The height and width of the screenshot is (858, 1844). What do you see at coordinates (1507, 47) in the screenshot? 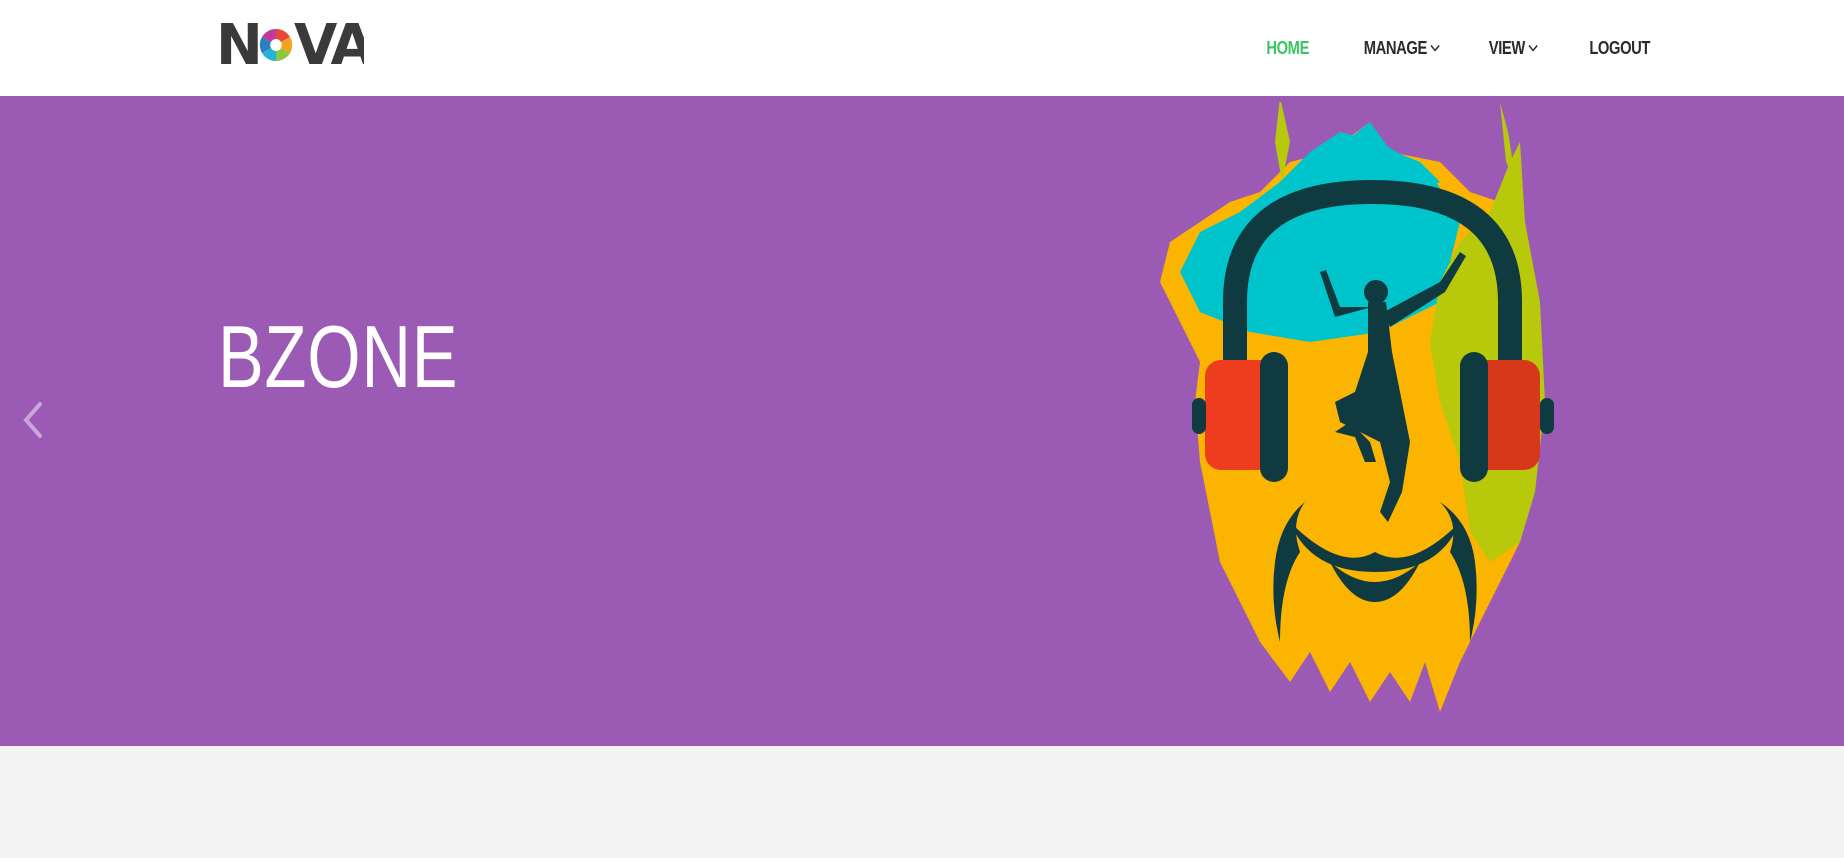
I see `nav-item-view-label: VIEW` at bounding box center [1507, 47].